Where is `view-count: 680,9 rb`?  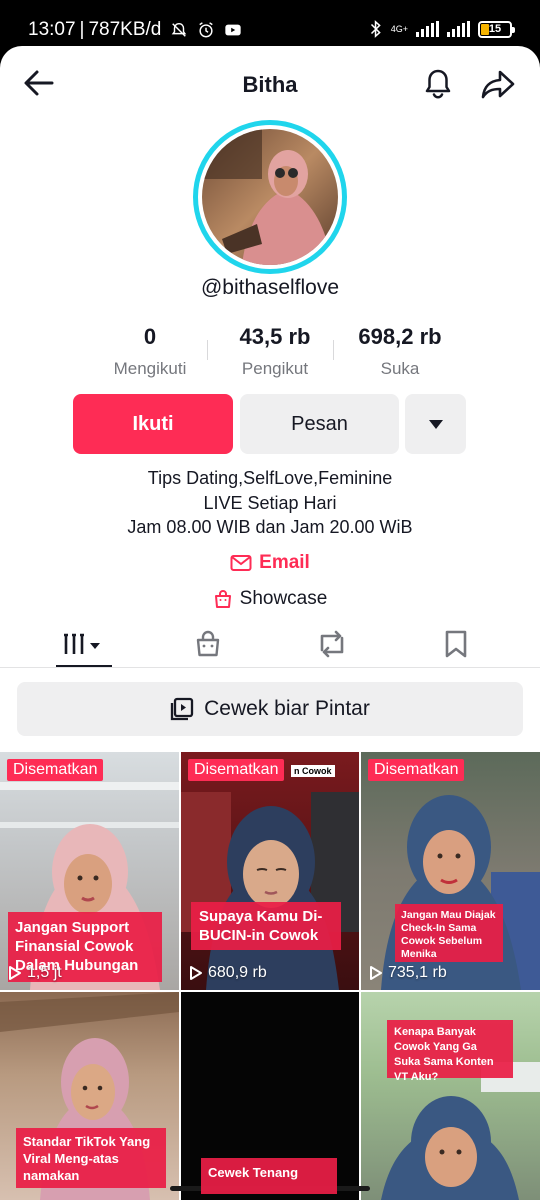
view-count: 680,9 rb is located at coordinates (228, 973).